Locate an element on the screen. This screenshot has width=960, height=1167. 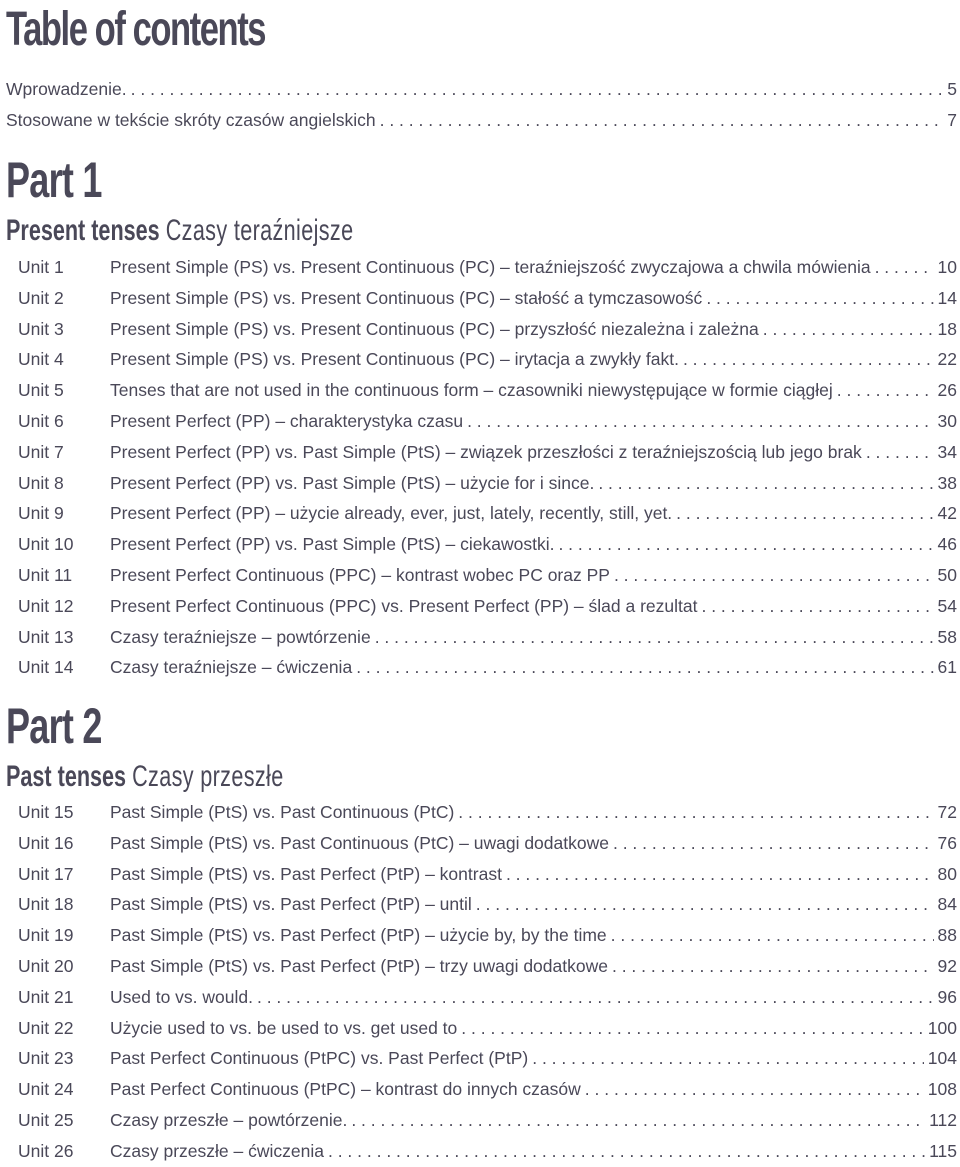
page-number: 26 is located at coordinates (947, 390).